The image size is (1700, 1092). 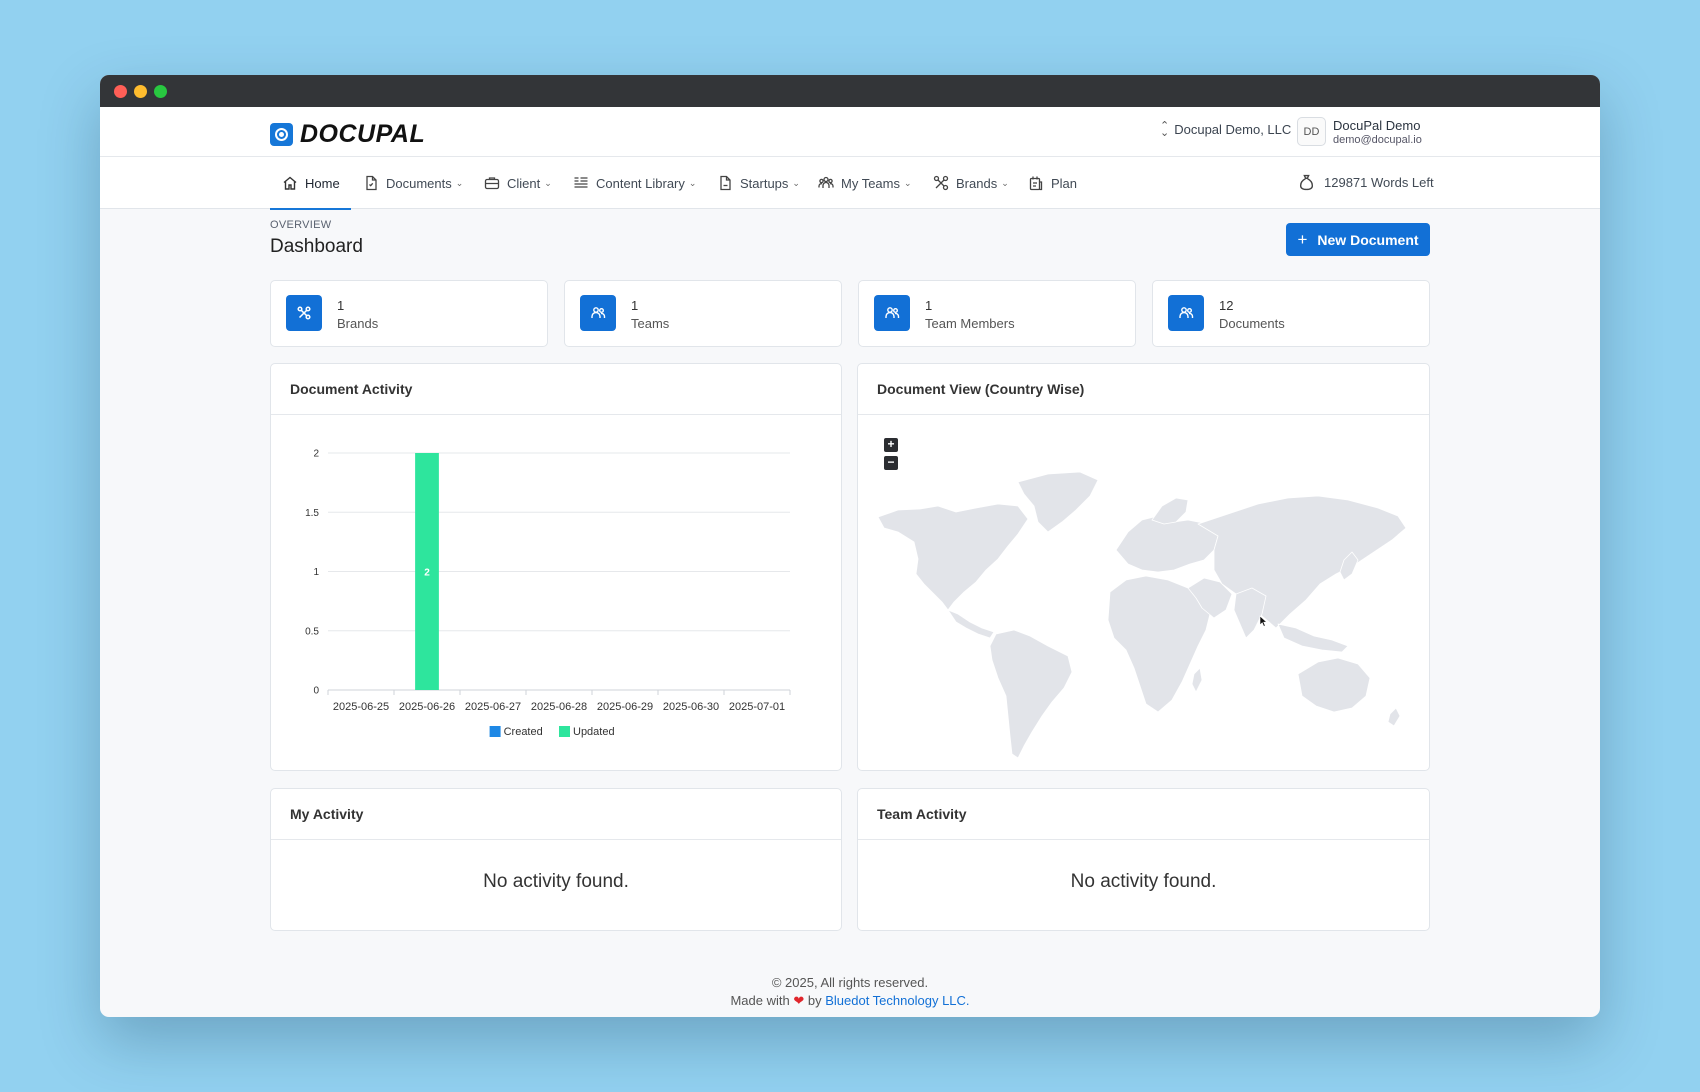 What do you see at coordinates (650, 323) in the screenshot?
I see `stat-label: Teams` at bounding box center [650, 323].